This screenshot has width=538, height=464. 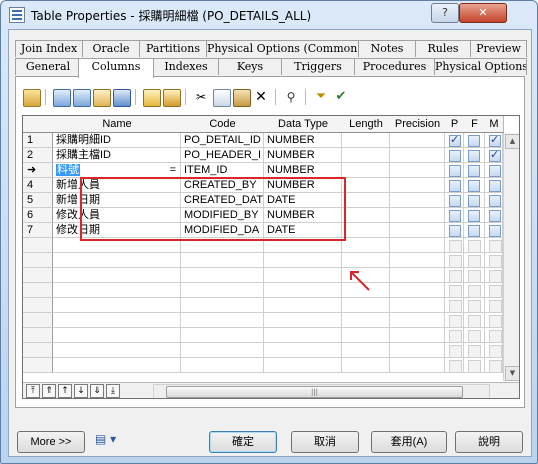 I want to click on tab-triggers: Triggers, so click(x=318, y=66).